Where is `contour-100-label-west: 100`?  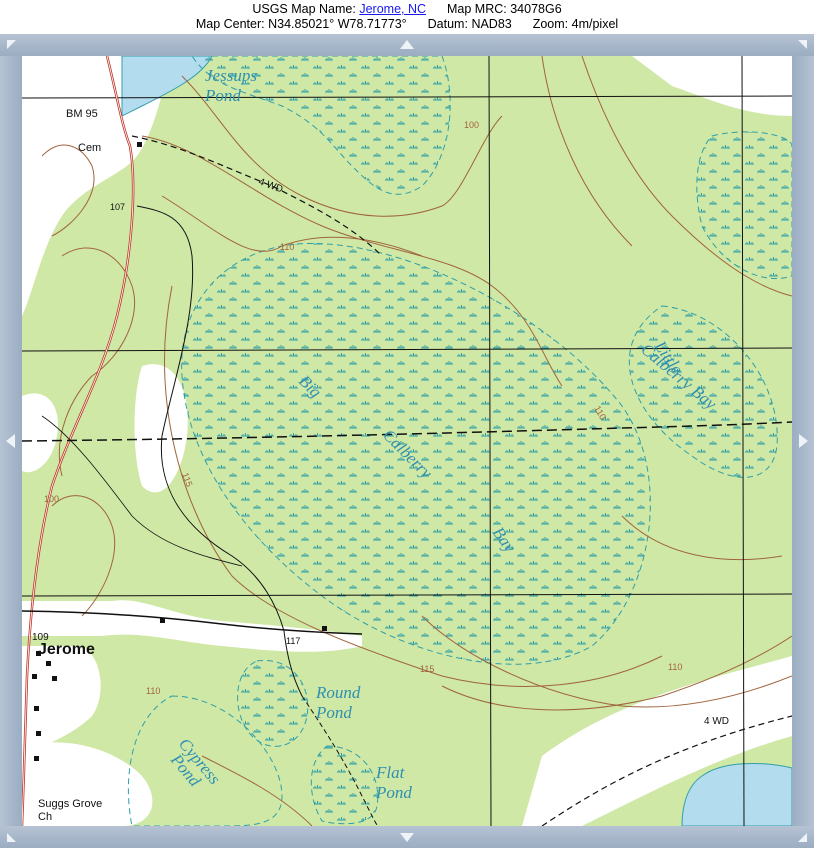
contour-100-label-west: 100 is located at coordinates (51, 499).